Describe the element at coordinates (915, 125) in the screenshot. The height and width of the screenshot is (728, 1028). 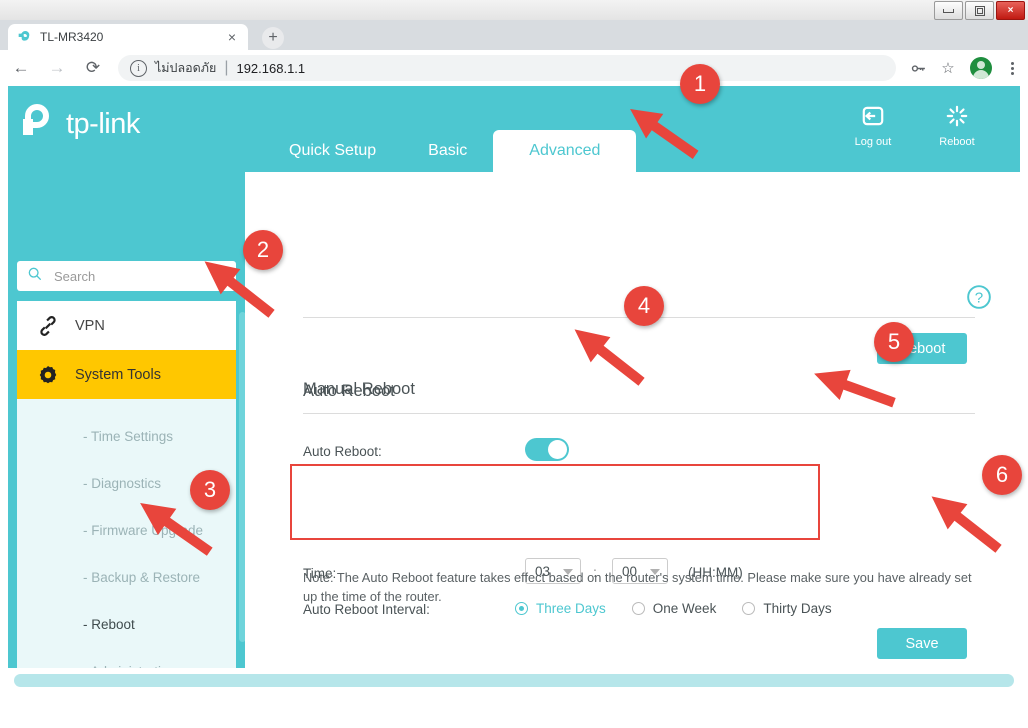
I see `router-header-actions: Log out Reboot` at that location.